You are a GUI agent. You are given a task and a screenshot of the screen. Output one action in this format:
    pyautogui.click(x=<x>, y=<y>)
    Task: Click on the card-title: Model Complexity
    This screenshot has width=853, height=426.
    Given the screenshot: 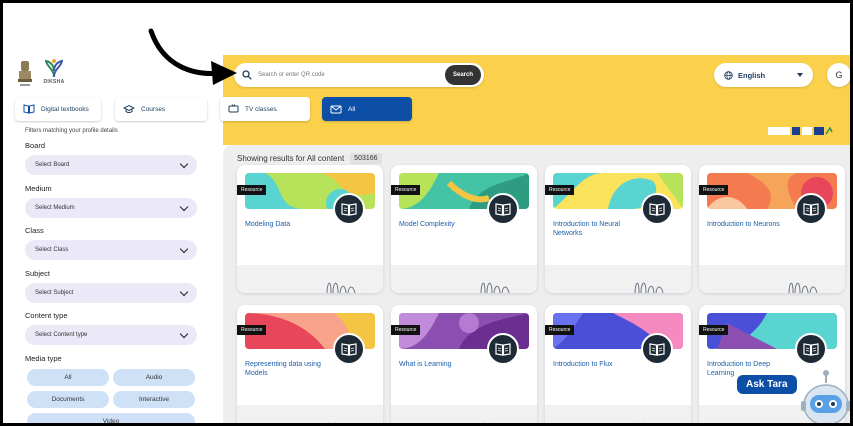 What is the action you would take?
    pyautogui.click(x=442, y=224)
    